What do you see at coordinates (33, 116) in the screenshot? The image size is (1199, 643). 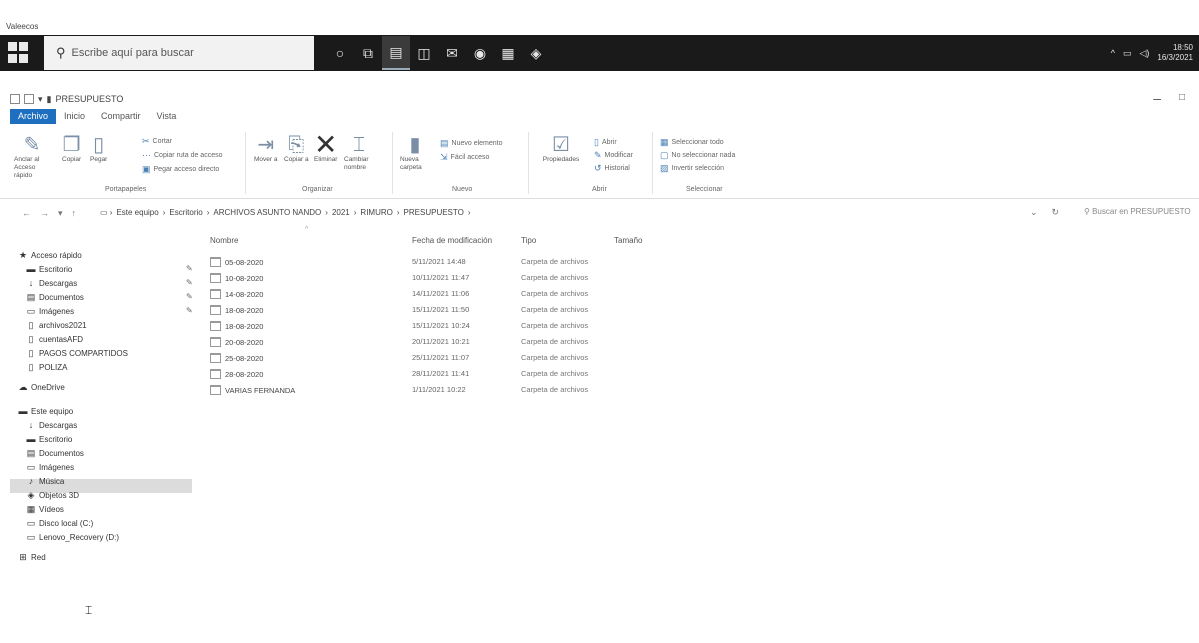 I see `tab-archivo: Archivo` at bounding box center [33, 116].